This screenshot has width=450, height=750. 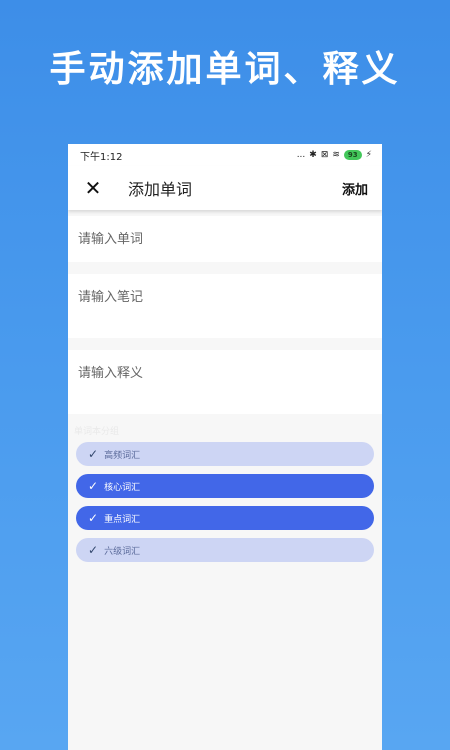 What do you see at coordinates (97, 432) in the screenshot?
I see `tag-section-label: 单词本分组` at bounding box center [97, 432].